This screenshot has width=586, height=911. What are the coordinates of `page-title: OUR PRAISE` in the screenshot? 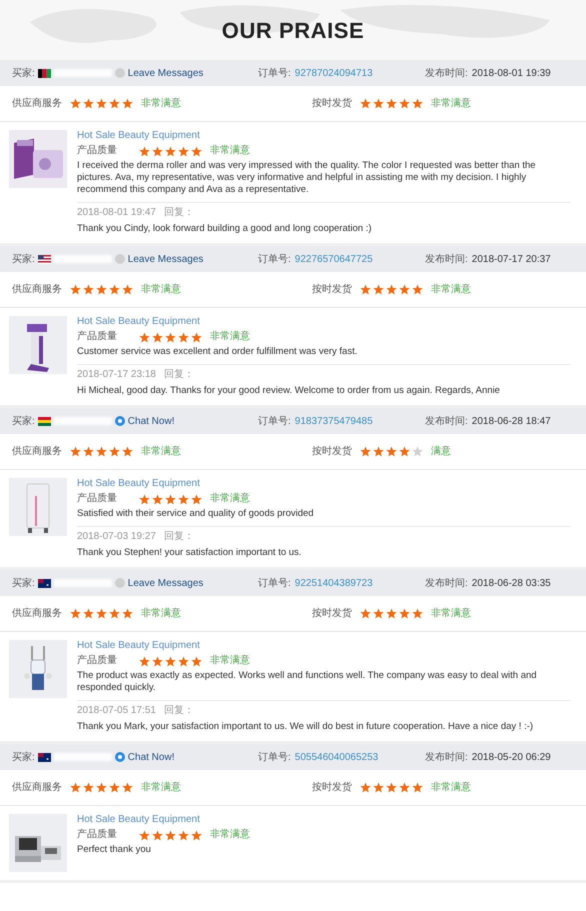 It's located at (293, 30).